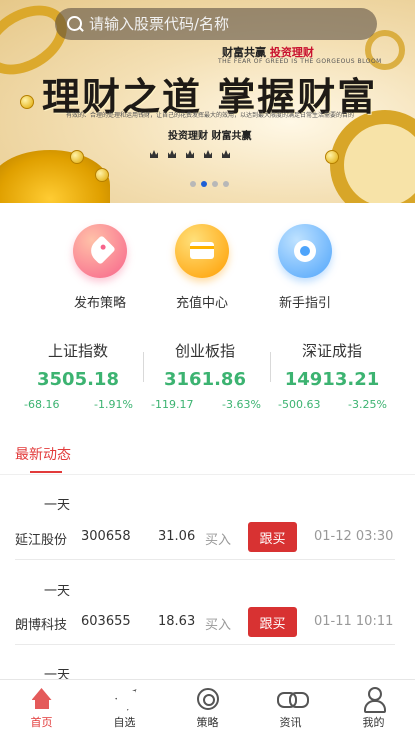  I want to click on stock-price: 31.06, so click(177, 536).